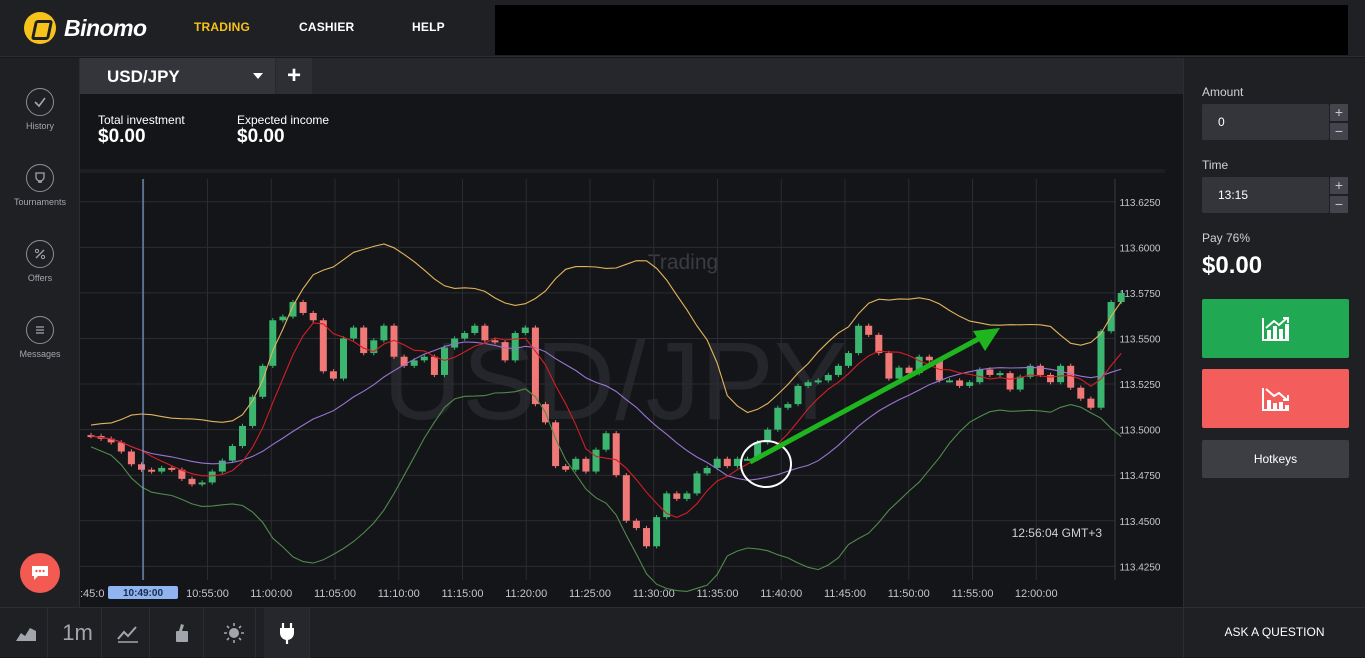  What do you see at coordinates (40, 278) in the screenshot?
I see `sidebar-item-label: Offers` at bounding box center [40, 278].